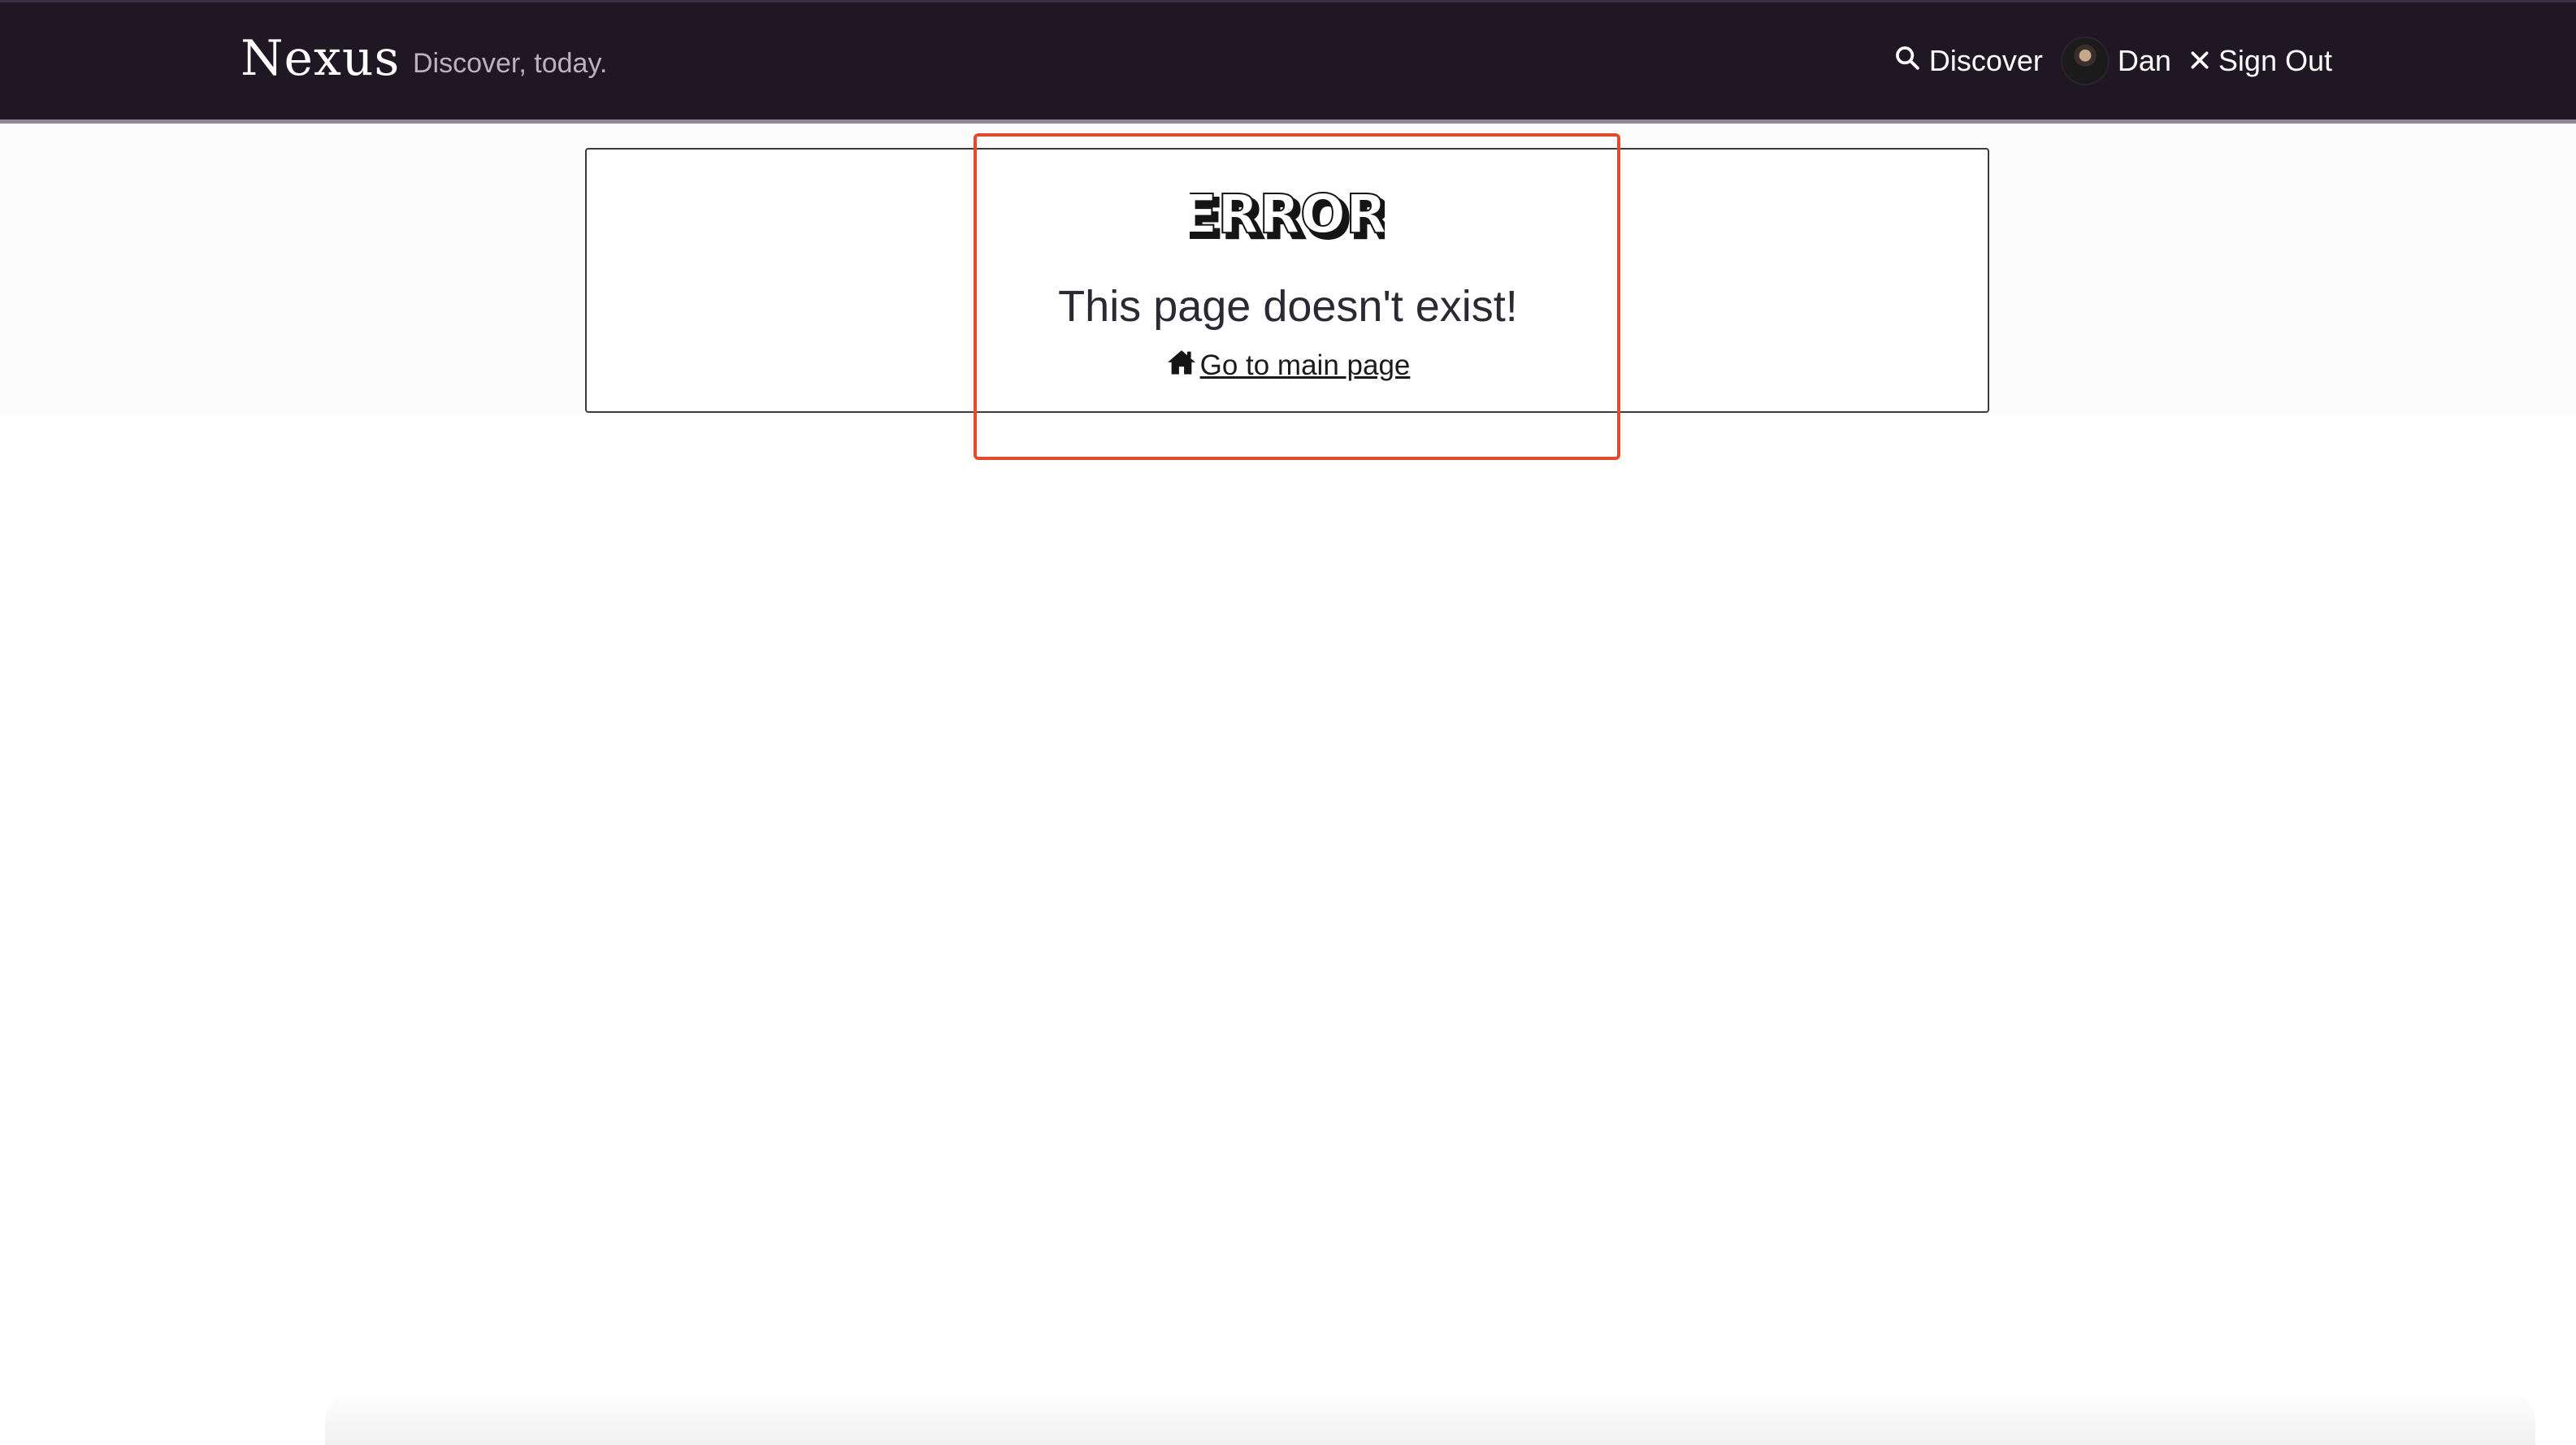 The width and height of the screenshot is (2576, 1445). Describe the element at coordinates (1288, 306) in the screenshot. I see `error-message: This page doesn't exist!` at that location.